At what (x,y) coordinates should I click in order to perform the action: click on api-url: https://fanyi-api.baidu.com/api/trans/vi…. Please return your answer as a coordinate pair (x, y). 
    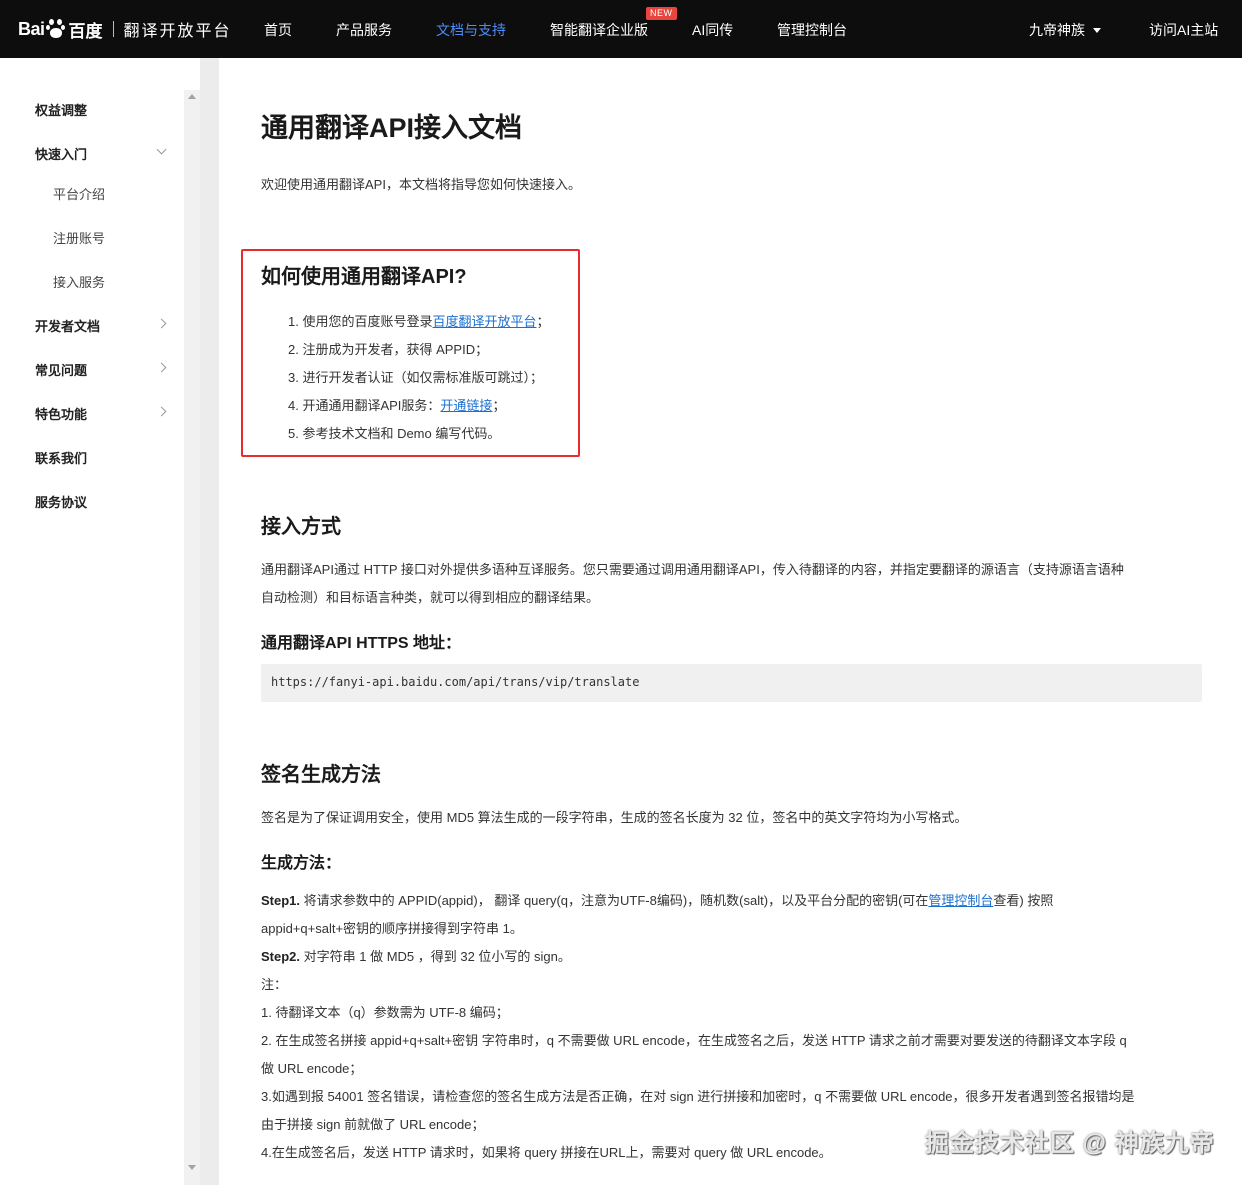
    Looking at the image, I should click on (455, 682).